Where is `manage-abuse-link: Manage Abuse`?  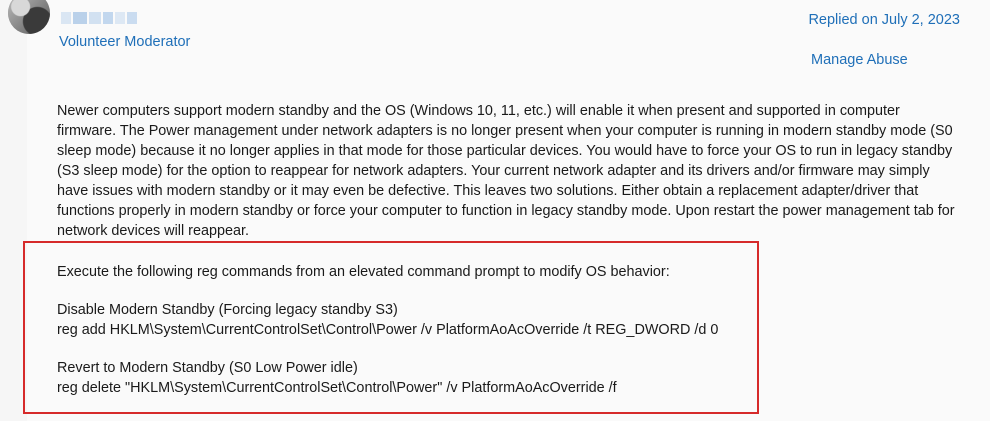 manage-abuse-link: Manage Abuse is located at coordinates (859, 60).